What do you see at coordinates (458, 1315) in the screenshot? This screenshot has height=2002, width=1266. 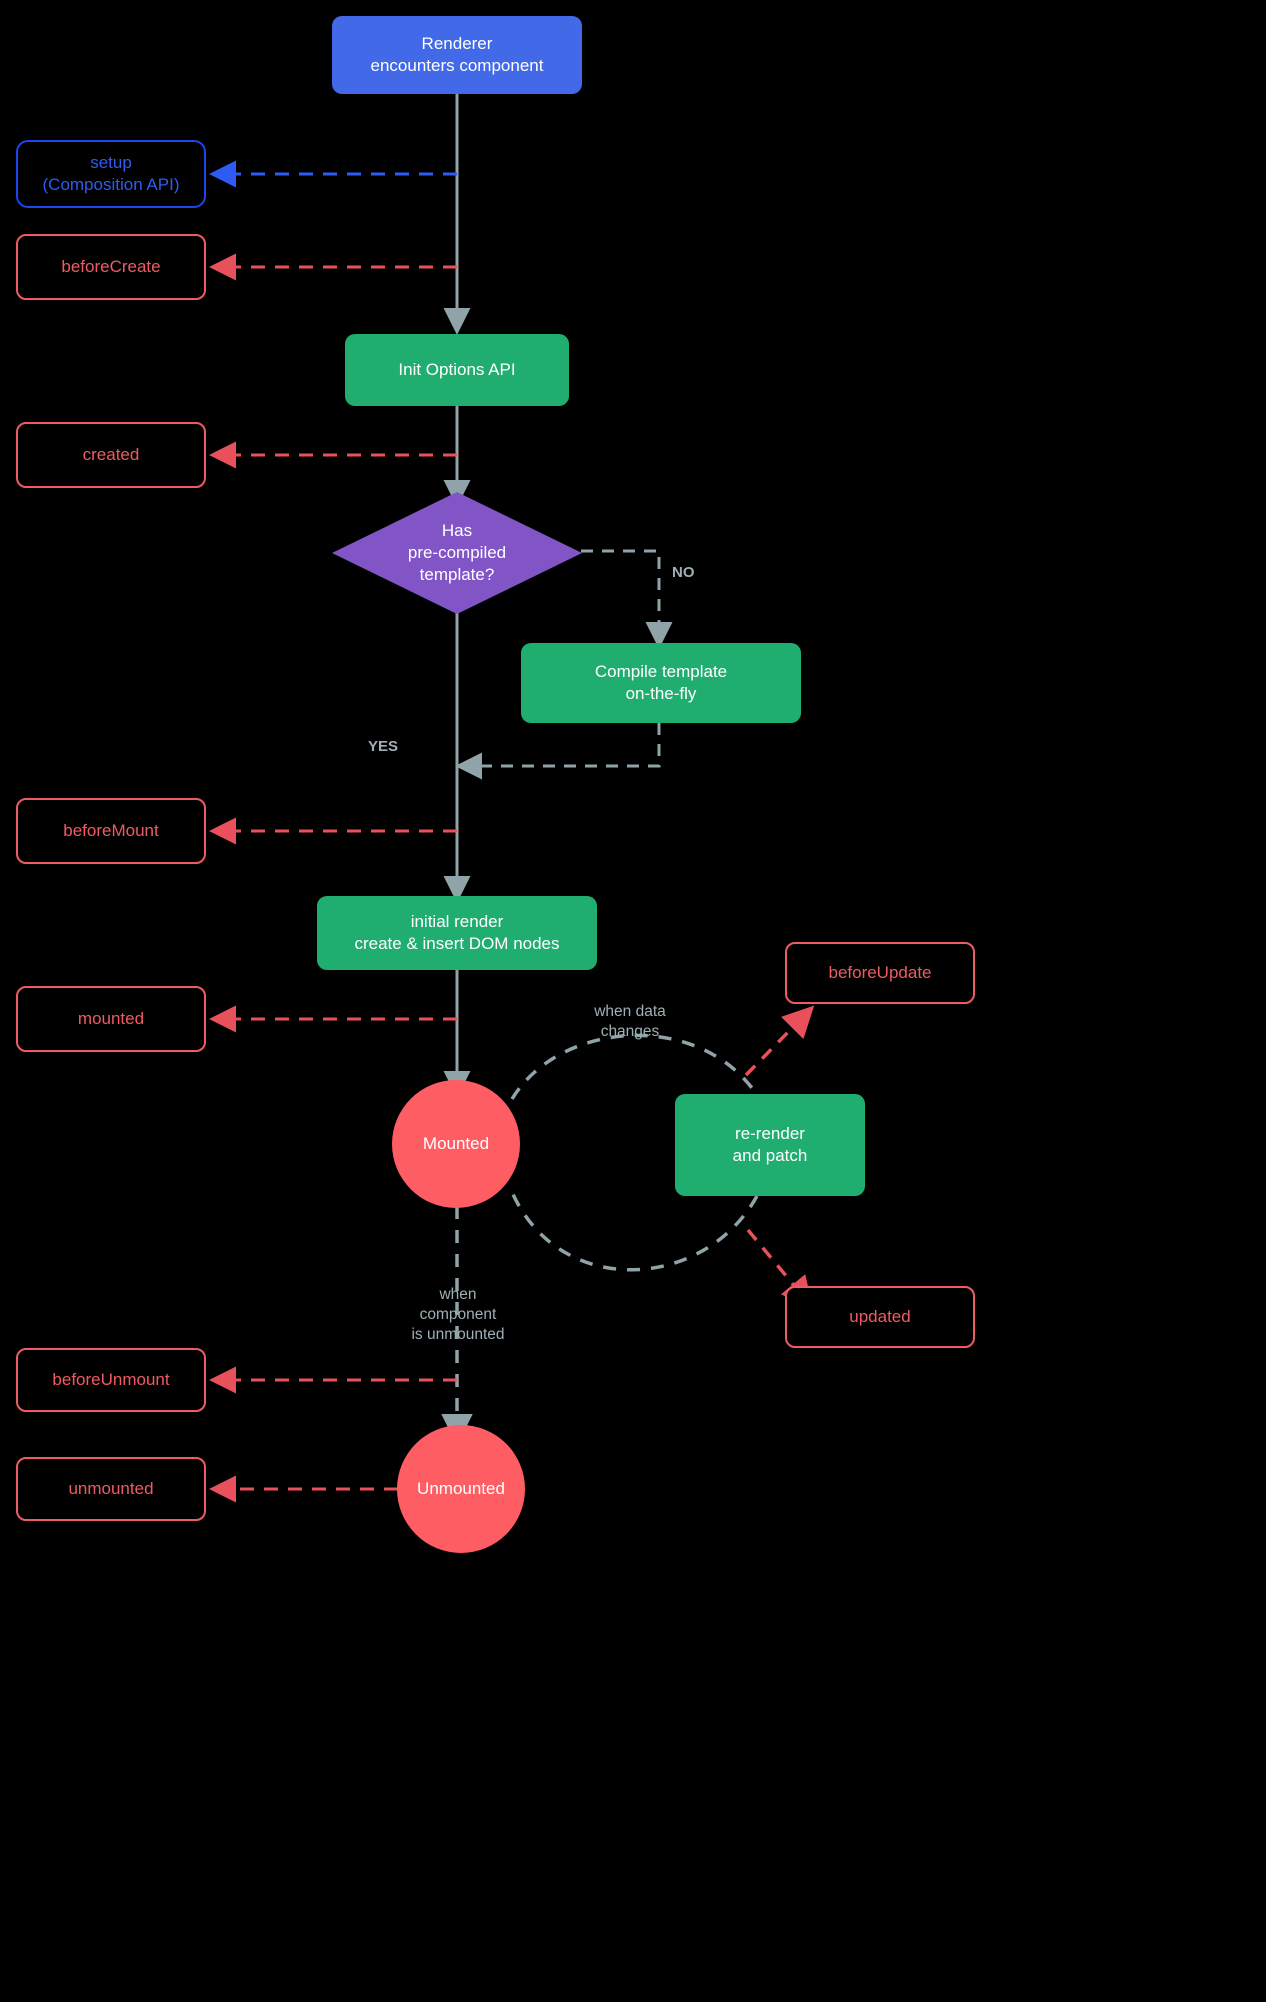 I see `edge-label-when-unmounted-text: when component is unmounted` at bounding box center [458, 1315].